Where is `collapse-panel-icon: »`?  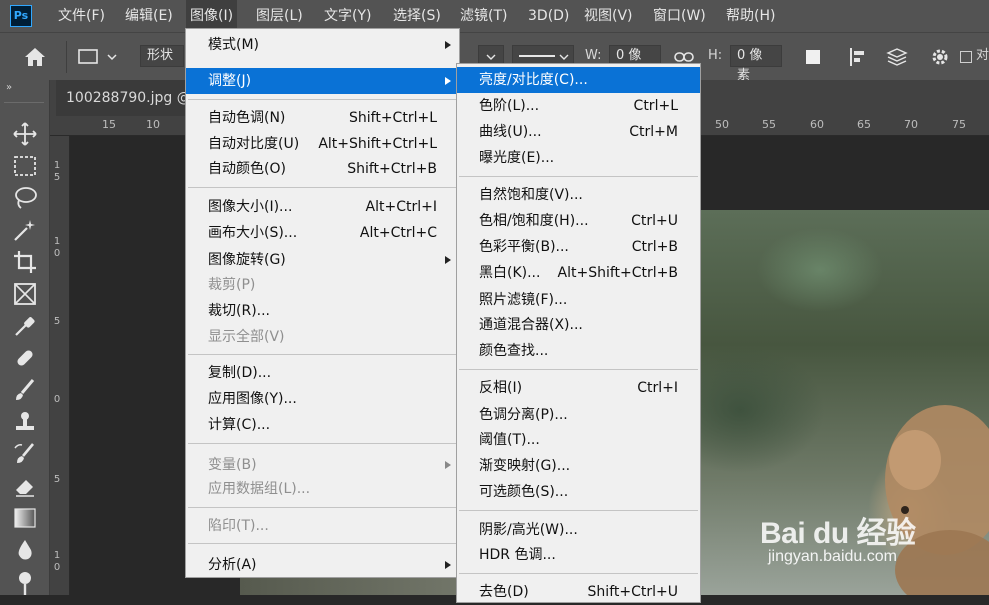 collapse-panel-icon: » is located at coordinates (9, 87).